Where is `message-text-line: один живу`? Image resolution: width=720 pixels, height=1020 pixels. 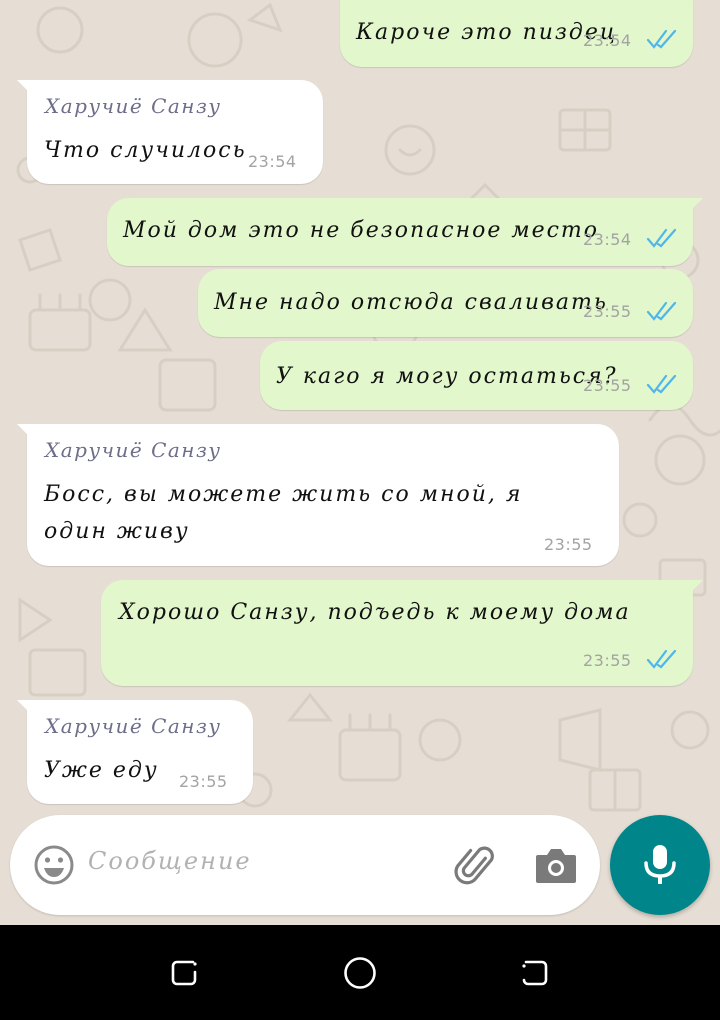
message-text-line: один живу is located at coordinates (117, 531).